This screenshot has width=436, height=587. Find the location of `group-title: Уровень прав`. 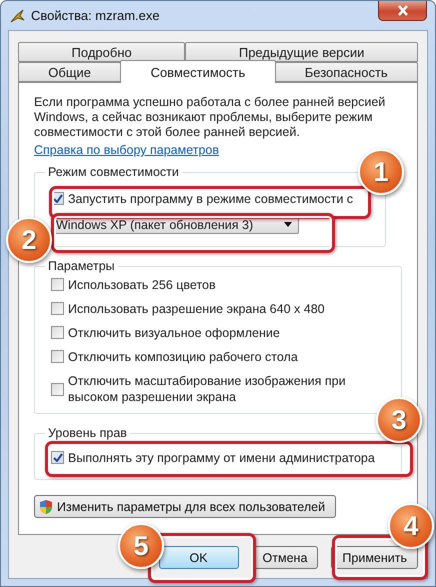

group-title: Уровень прав is located at coordinates (87, 433).